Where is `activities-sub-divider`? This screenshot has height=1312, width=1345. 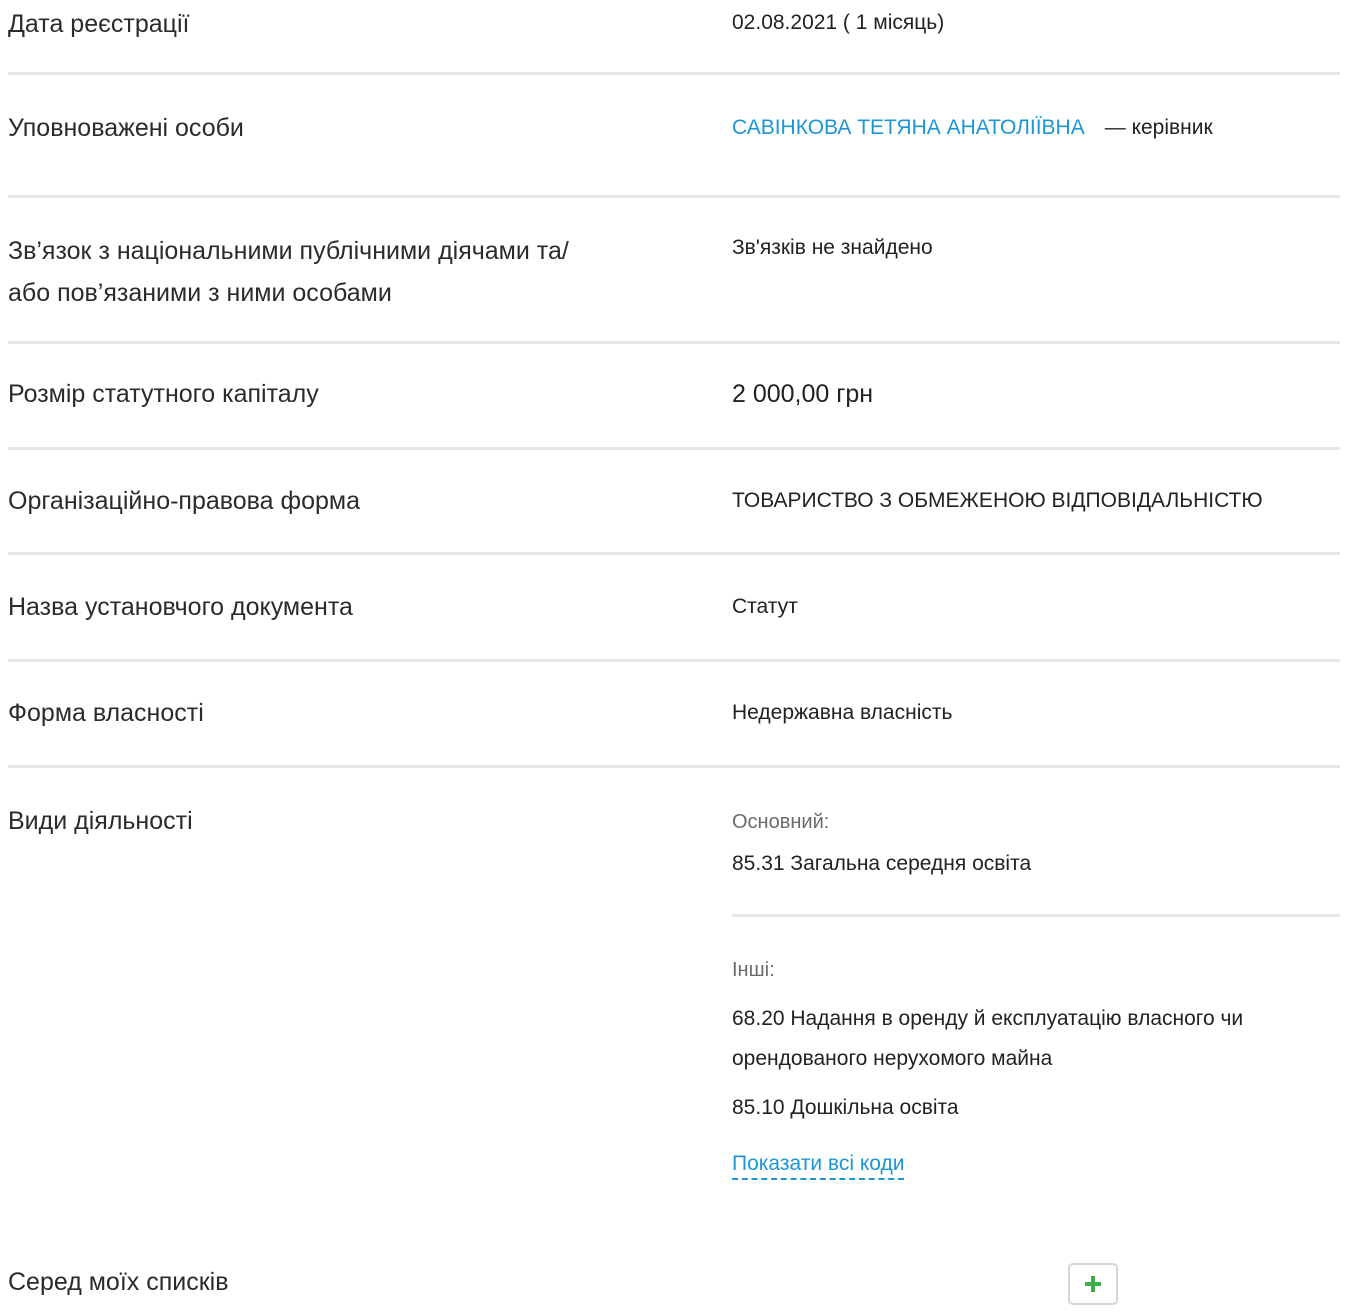
activities-sub-divider is located at coordinates (1036, 915).